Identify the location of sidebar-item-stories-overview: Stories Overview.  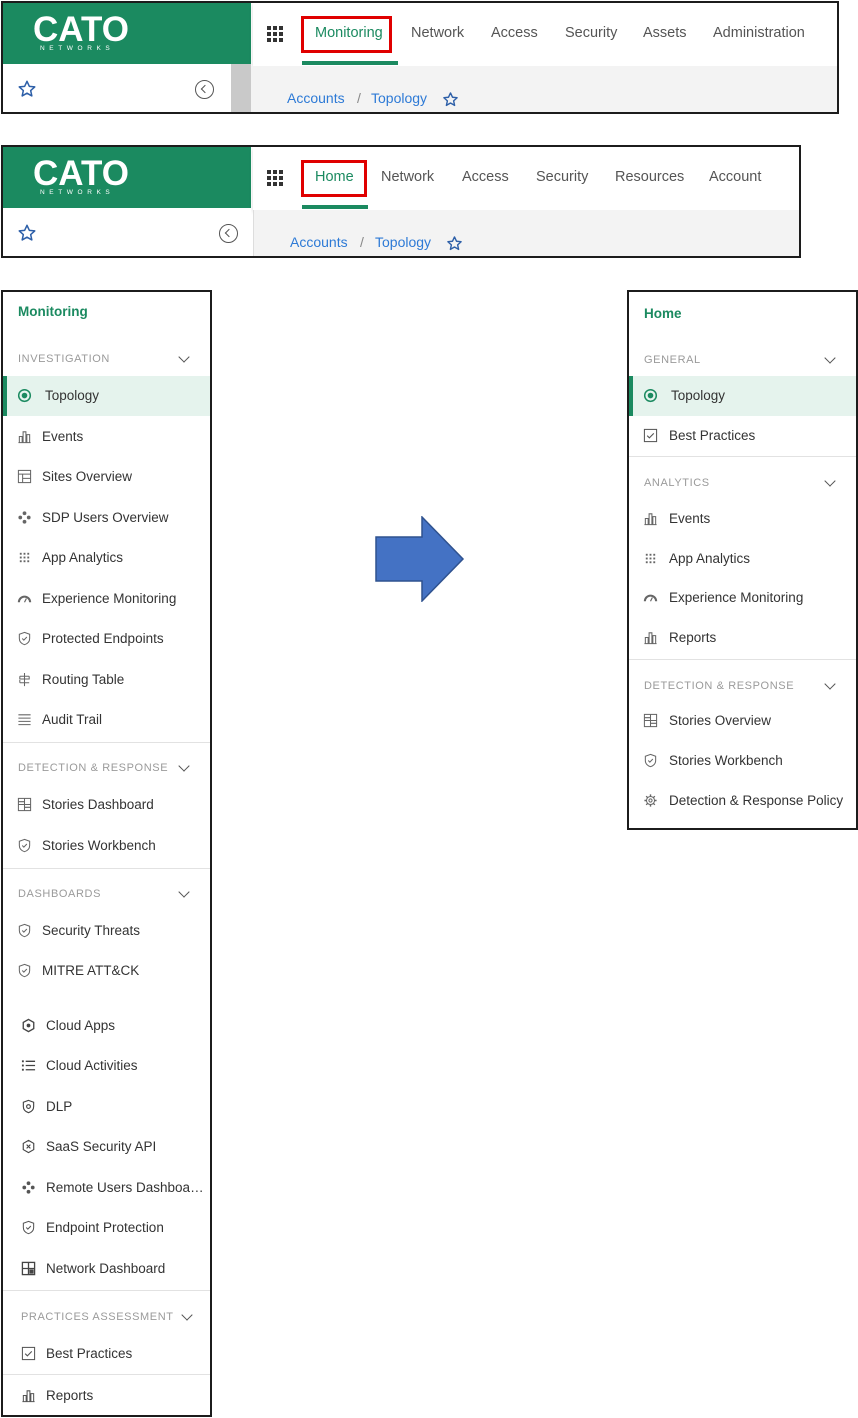
(742, 721).